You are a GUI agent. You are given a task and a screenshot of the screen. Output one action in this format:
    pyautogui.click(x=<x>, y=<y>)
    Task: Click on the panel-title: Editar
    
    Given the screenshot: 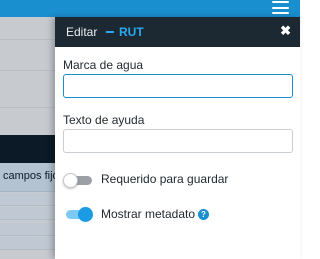 What is the action you would take?
    pyautogui.click(x=82, y=32)
    